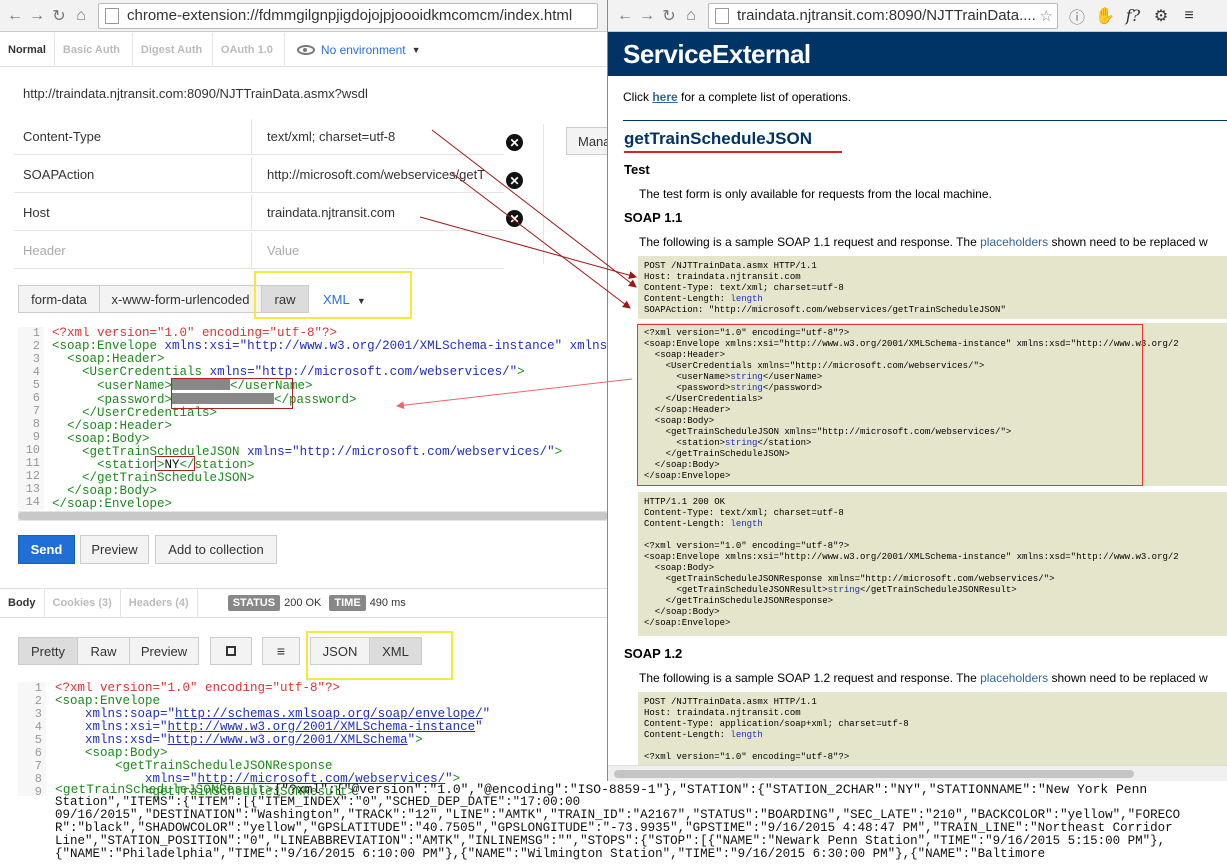 Image resolution: width=1227 pixels, height=865 pixels. I want to click on pretty-button: Pretty, so click(48, 651).